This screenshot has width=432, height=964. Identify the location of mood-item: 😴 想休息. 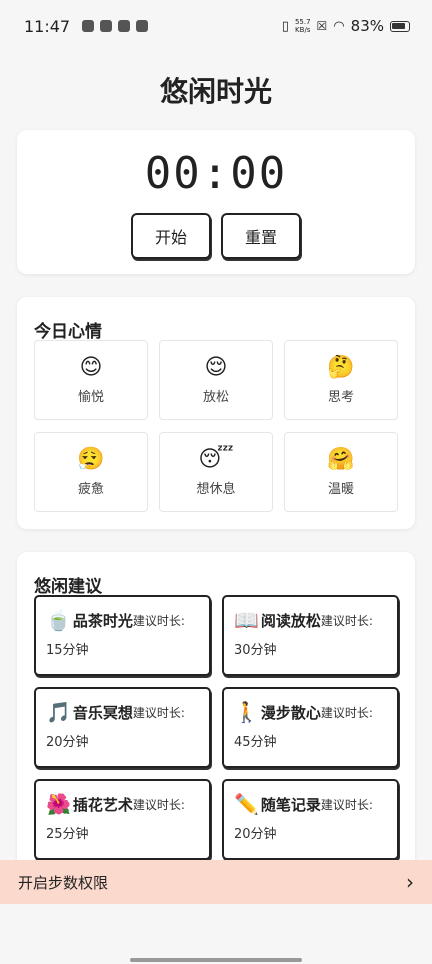
(216, 472).